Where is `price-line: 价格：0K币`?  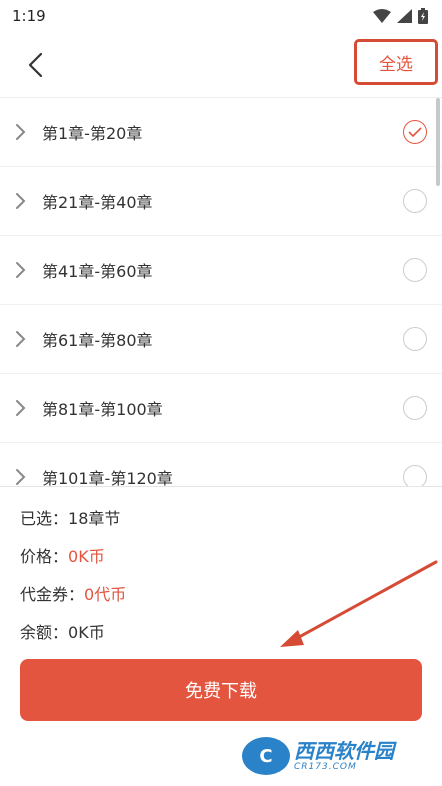 price-line: 价格：0K币 is located at coordinates (62, 555).